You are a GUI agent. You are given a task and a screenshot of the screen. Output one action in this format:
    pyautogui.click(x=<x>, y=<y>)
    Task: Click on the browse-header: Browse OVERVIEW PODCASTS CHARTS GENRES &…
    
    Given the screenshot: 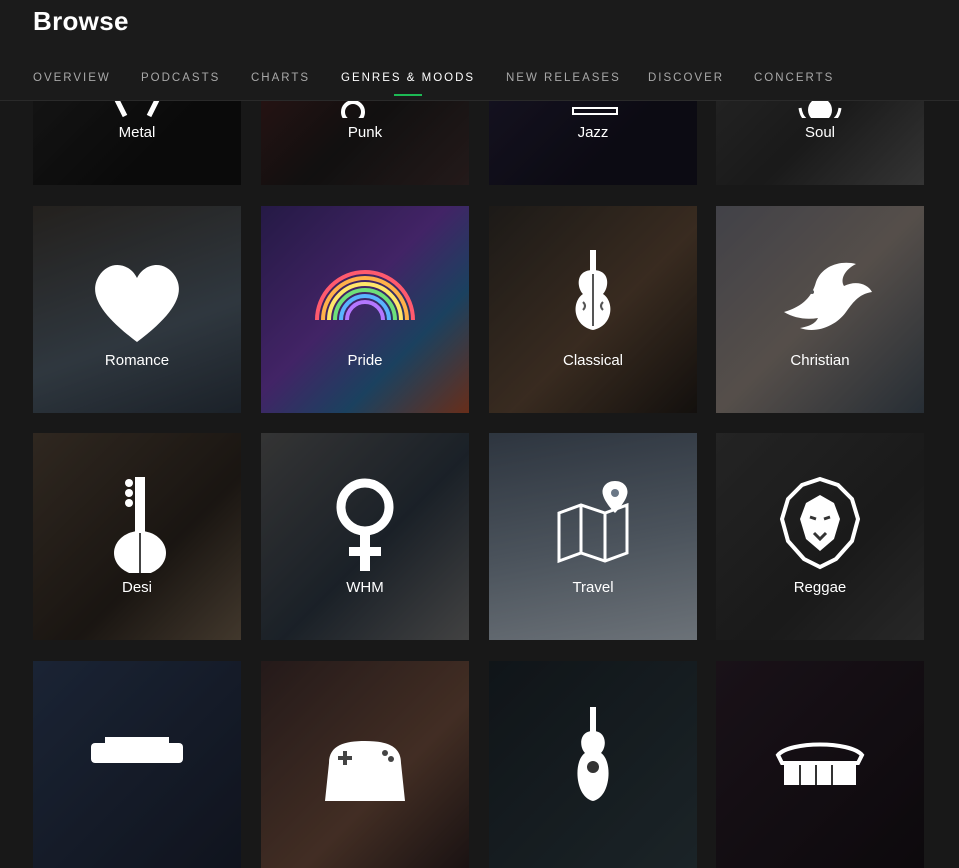 What is the action you would take?
    pyautogui.click(x=479, y=50)
    